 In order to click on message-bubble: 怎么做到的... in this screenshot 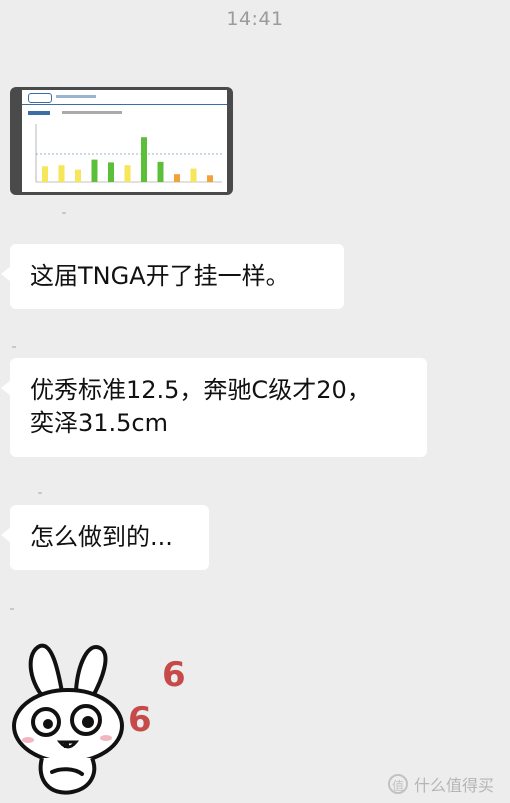, I will do `click(105, 537)`.